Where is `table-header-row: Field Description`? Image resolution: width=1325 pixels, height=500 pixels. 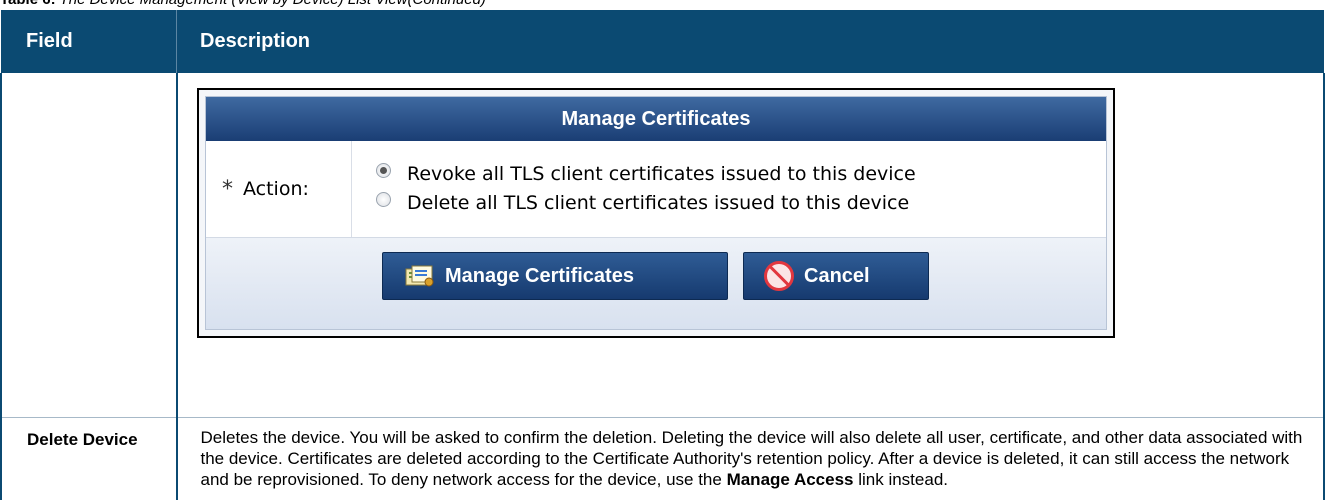
table-header-row: Field Description is located at coordinates (662, 41).